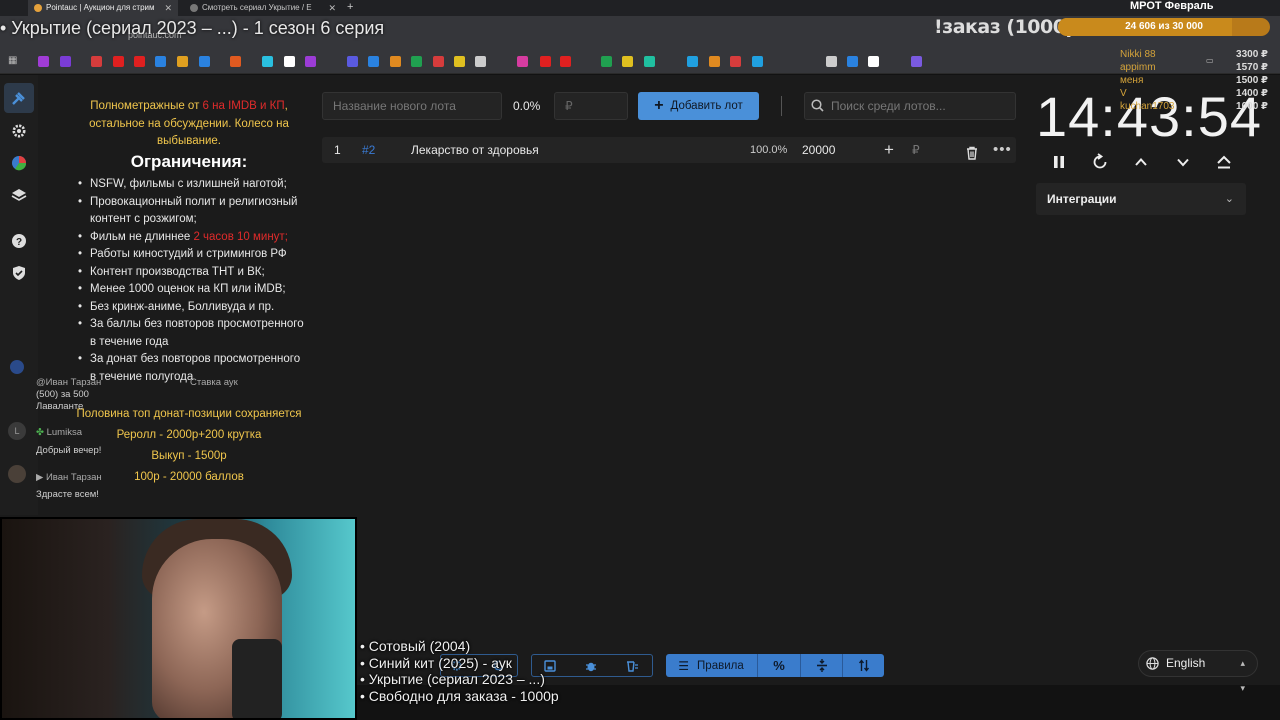 The width and height of the screenshot is (1280, 720). Describe the element at coordinates (337, 150) in the screenshot. I see `lot-index: 1` at that location.